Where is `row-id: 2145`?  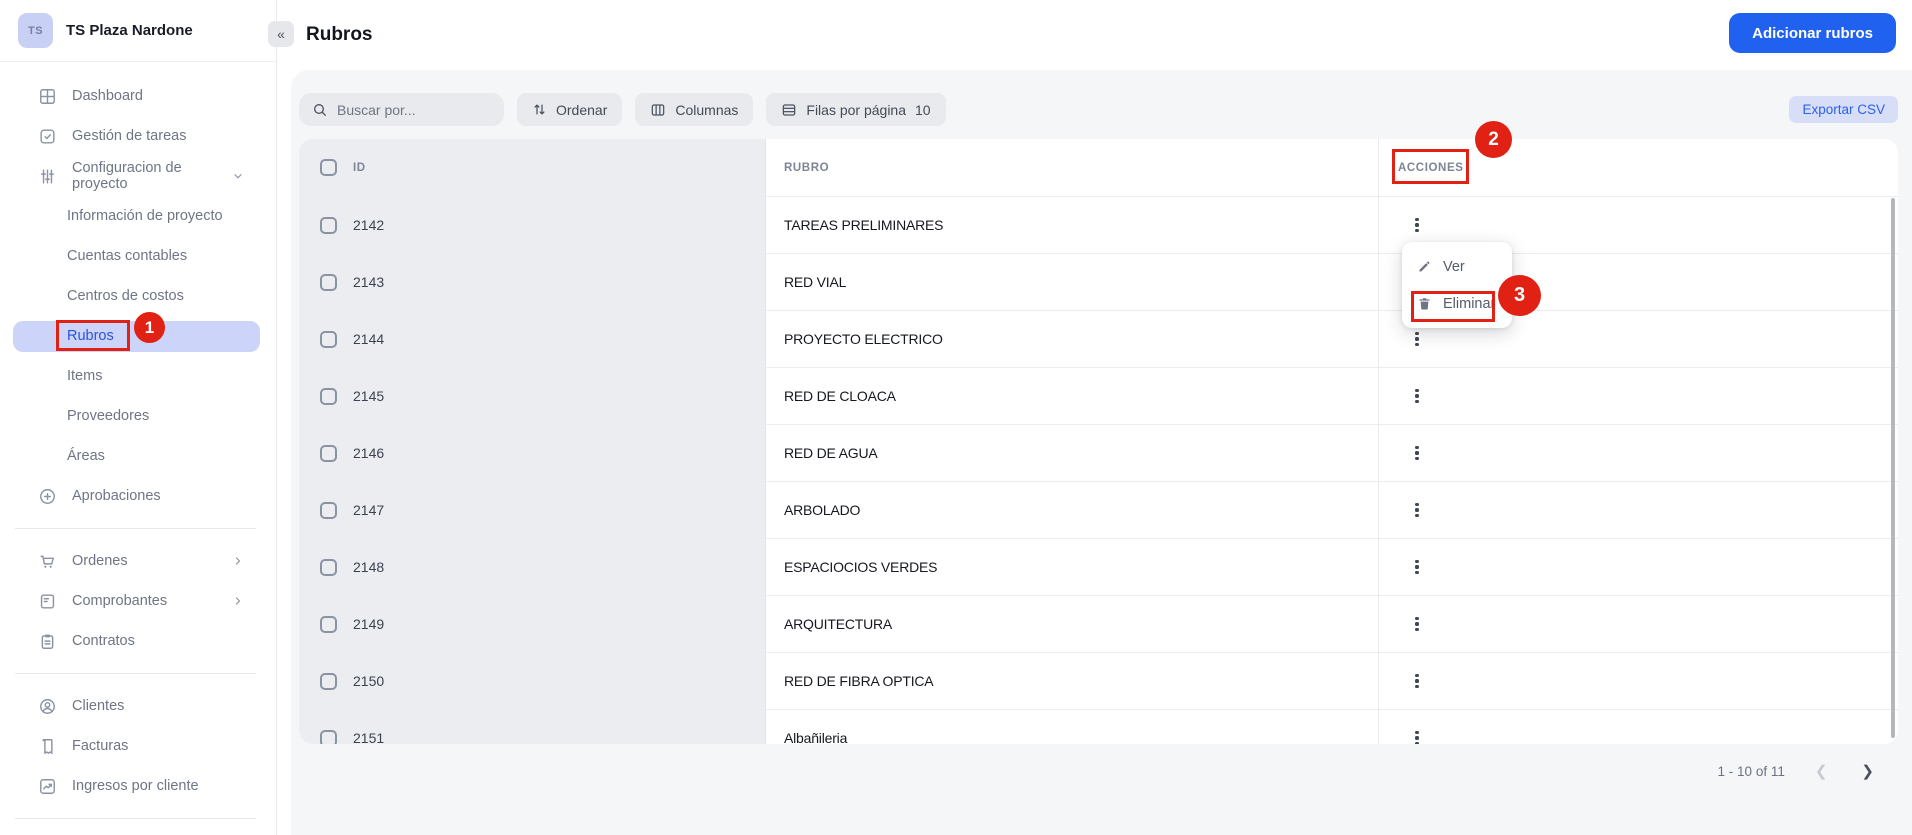
row-id: 2145 is located at coordinates (369, 396).